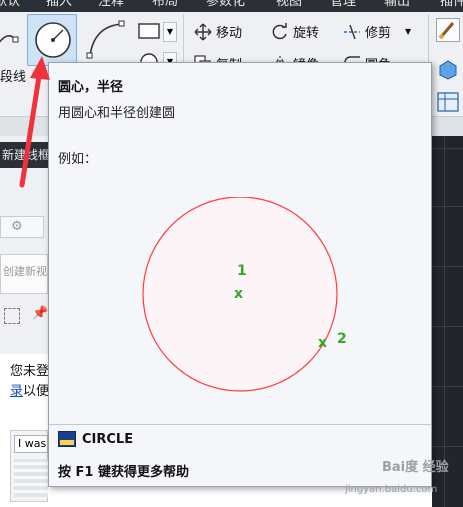 This screenshot has width=463, height=507. I want to click on create-view-button: 创建新视, so click(24, 274).